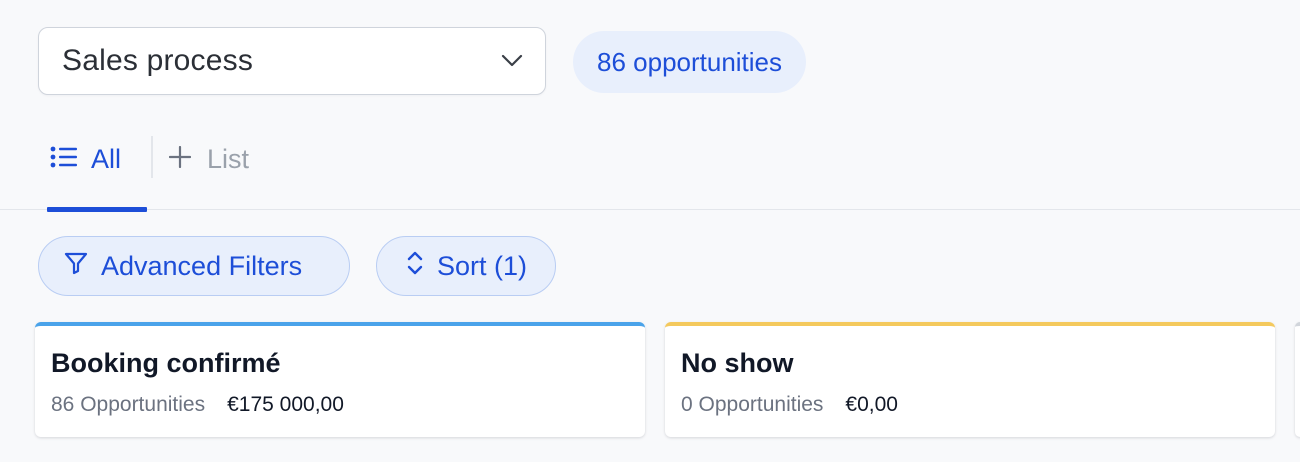 The height and width of the screenshot is (462, 1300). Describe the element at coordinates (752, 404) in the screenshot. I see `stage-opportunity-count: 0 Opportunities` at that location.